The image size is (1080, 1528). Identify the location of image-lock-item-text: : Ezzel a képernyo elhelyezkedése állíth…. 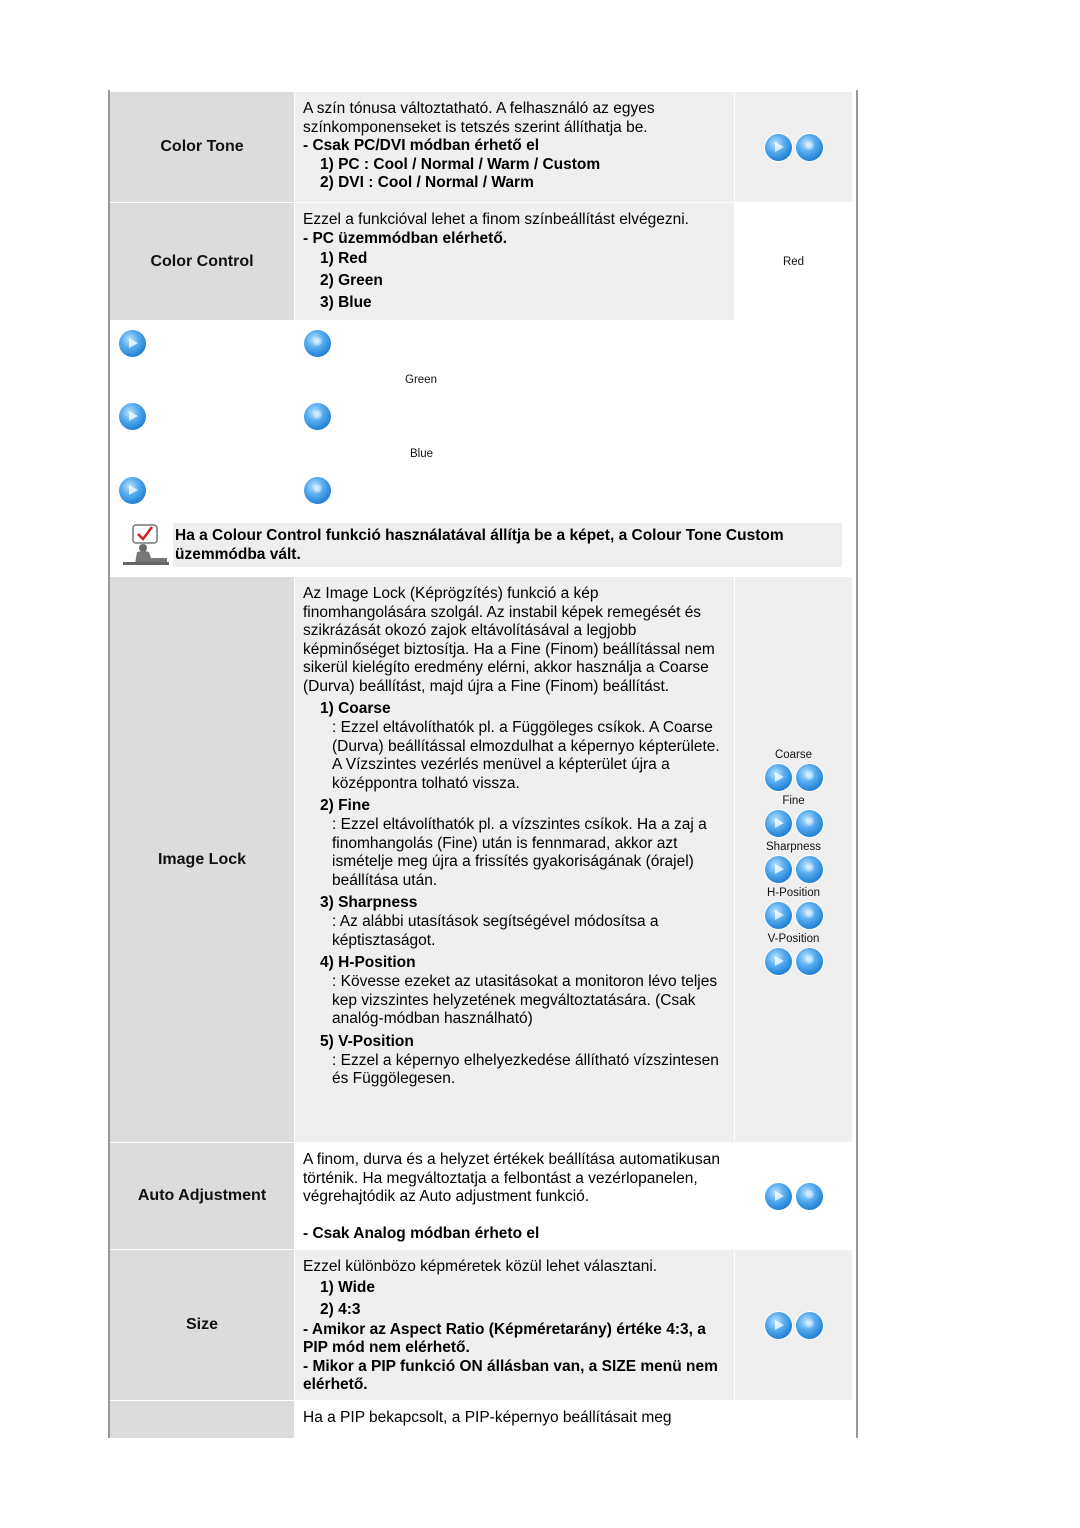
(525, 1069).